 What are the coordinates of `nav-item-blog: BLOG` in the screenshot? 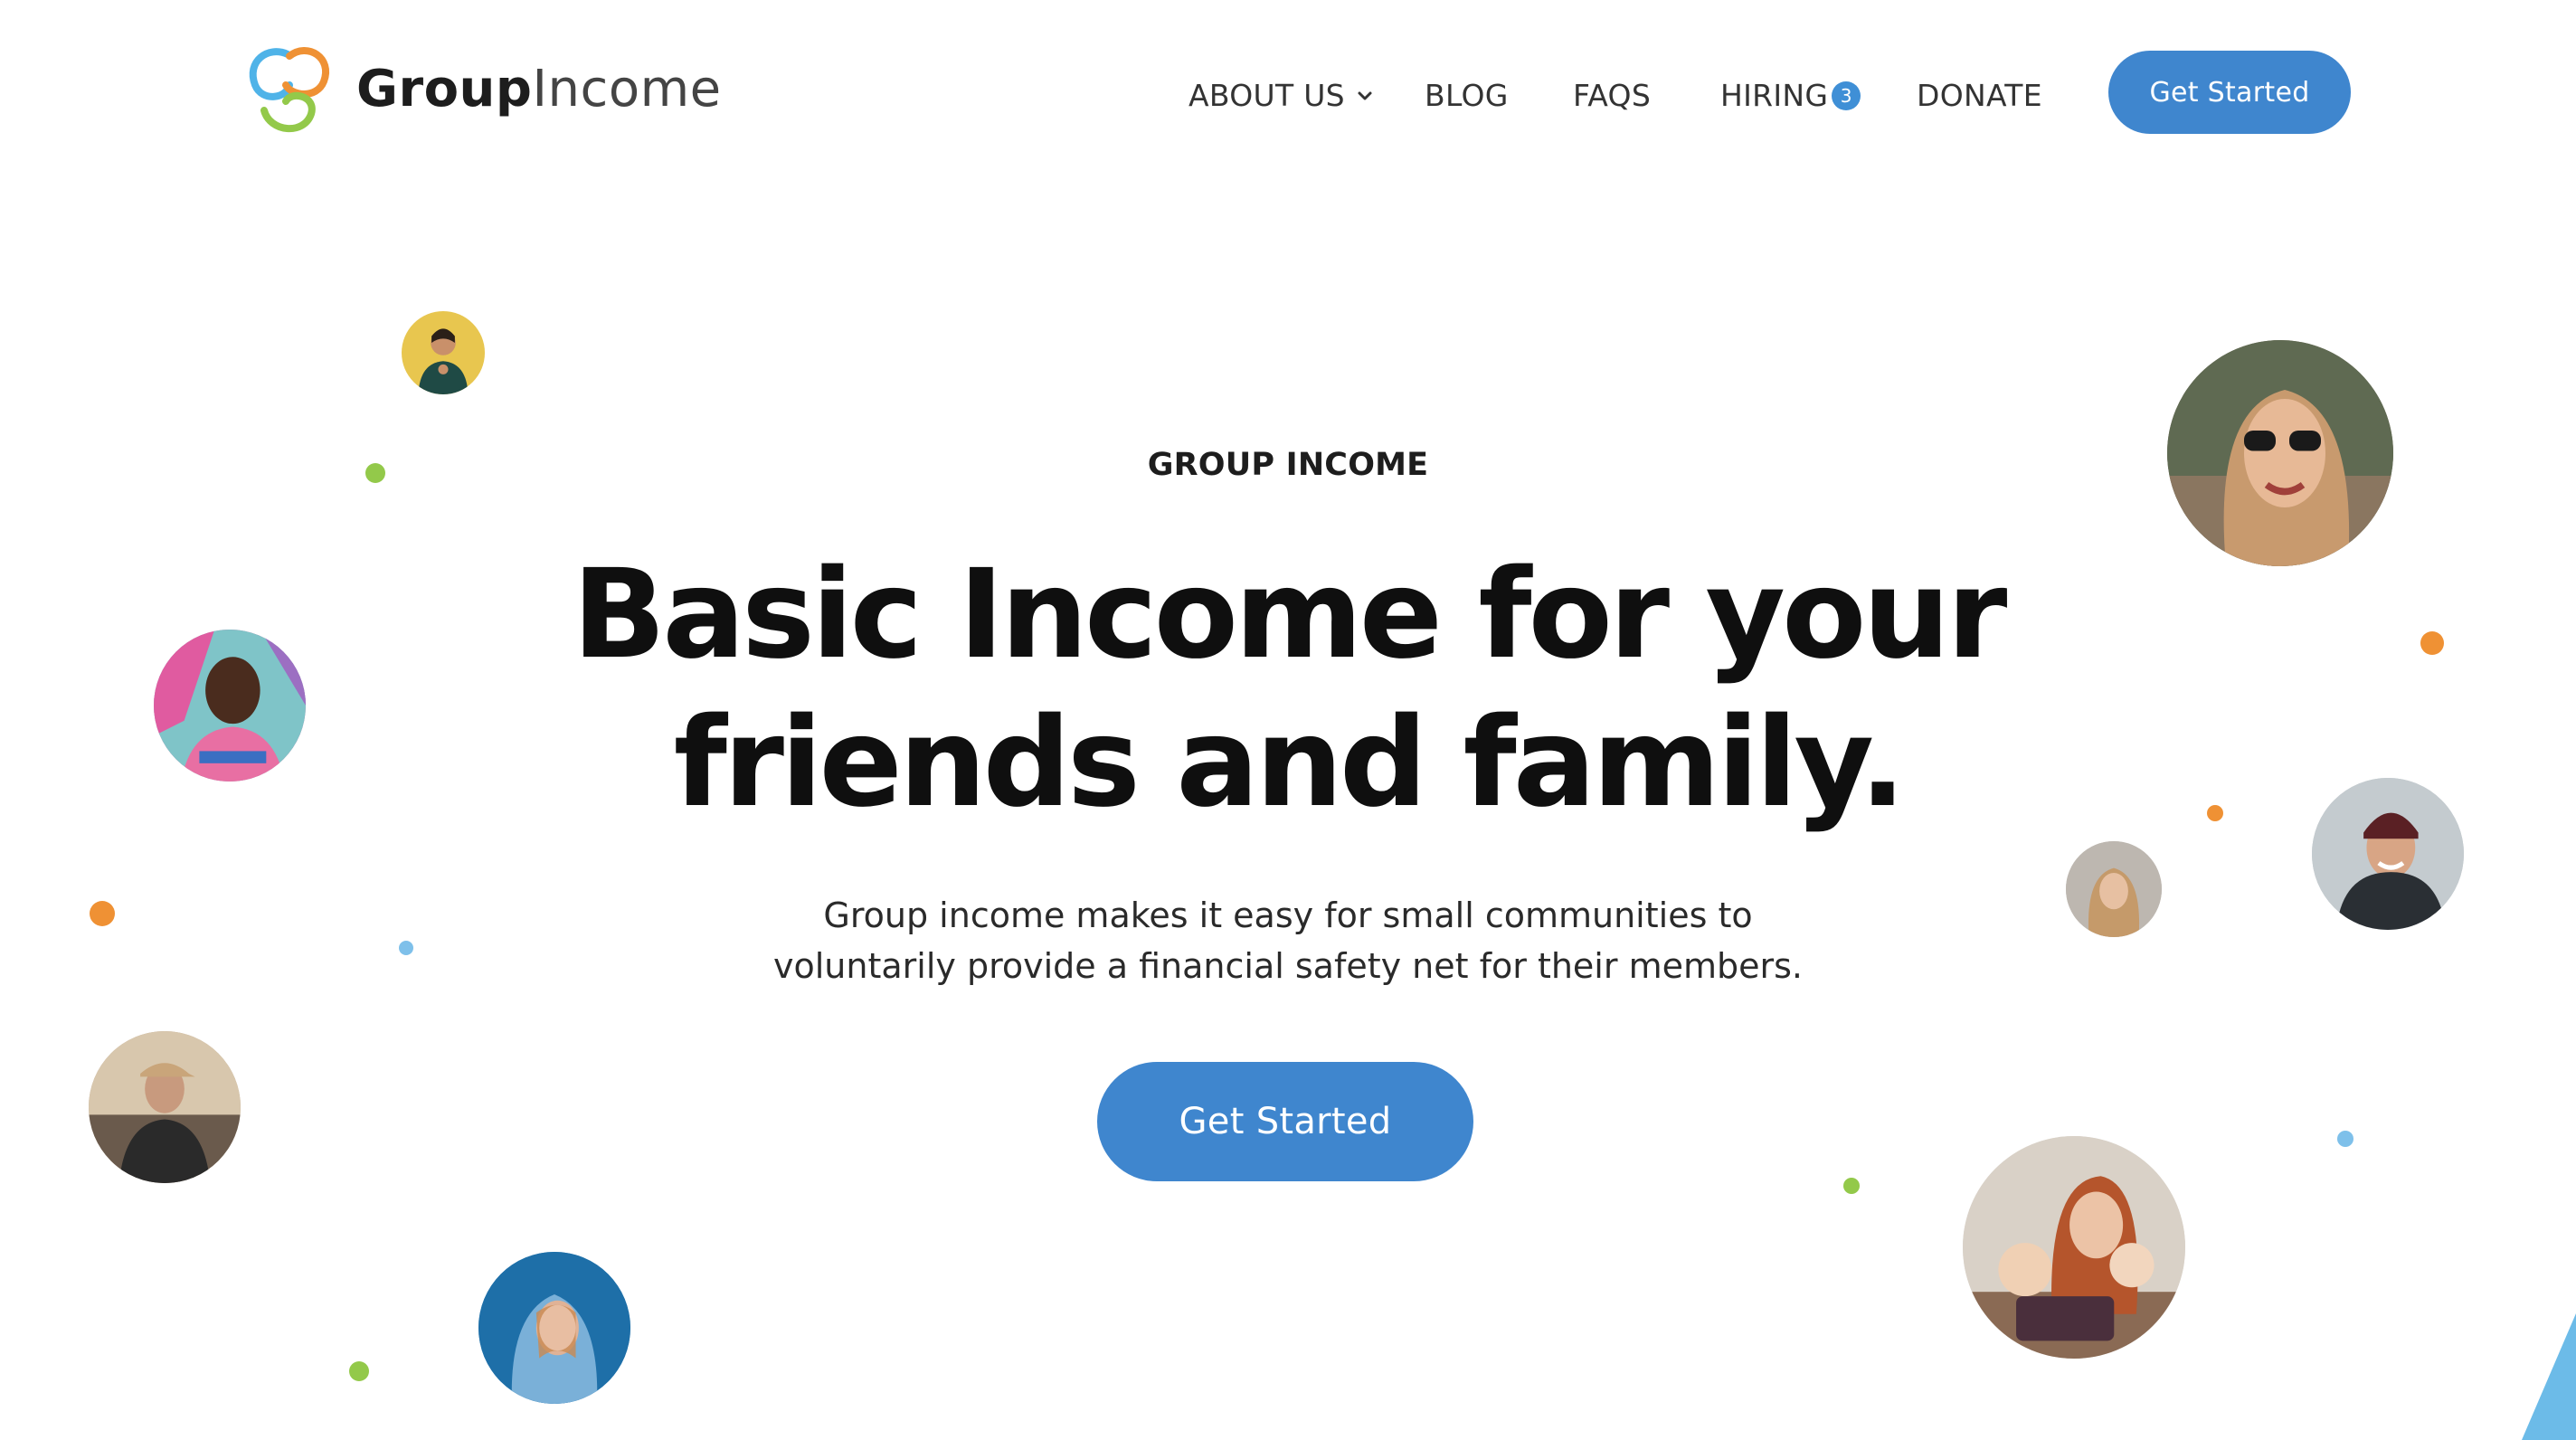 It's located at (1467, 96).